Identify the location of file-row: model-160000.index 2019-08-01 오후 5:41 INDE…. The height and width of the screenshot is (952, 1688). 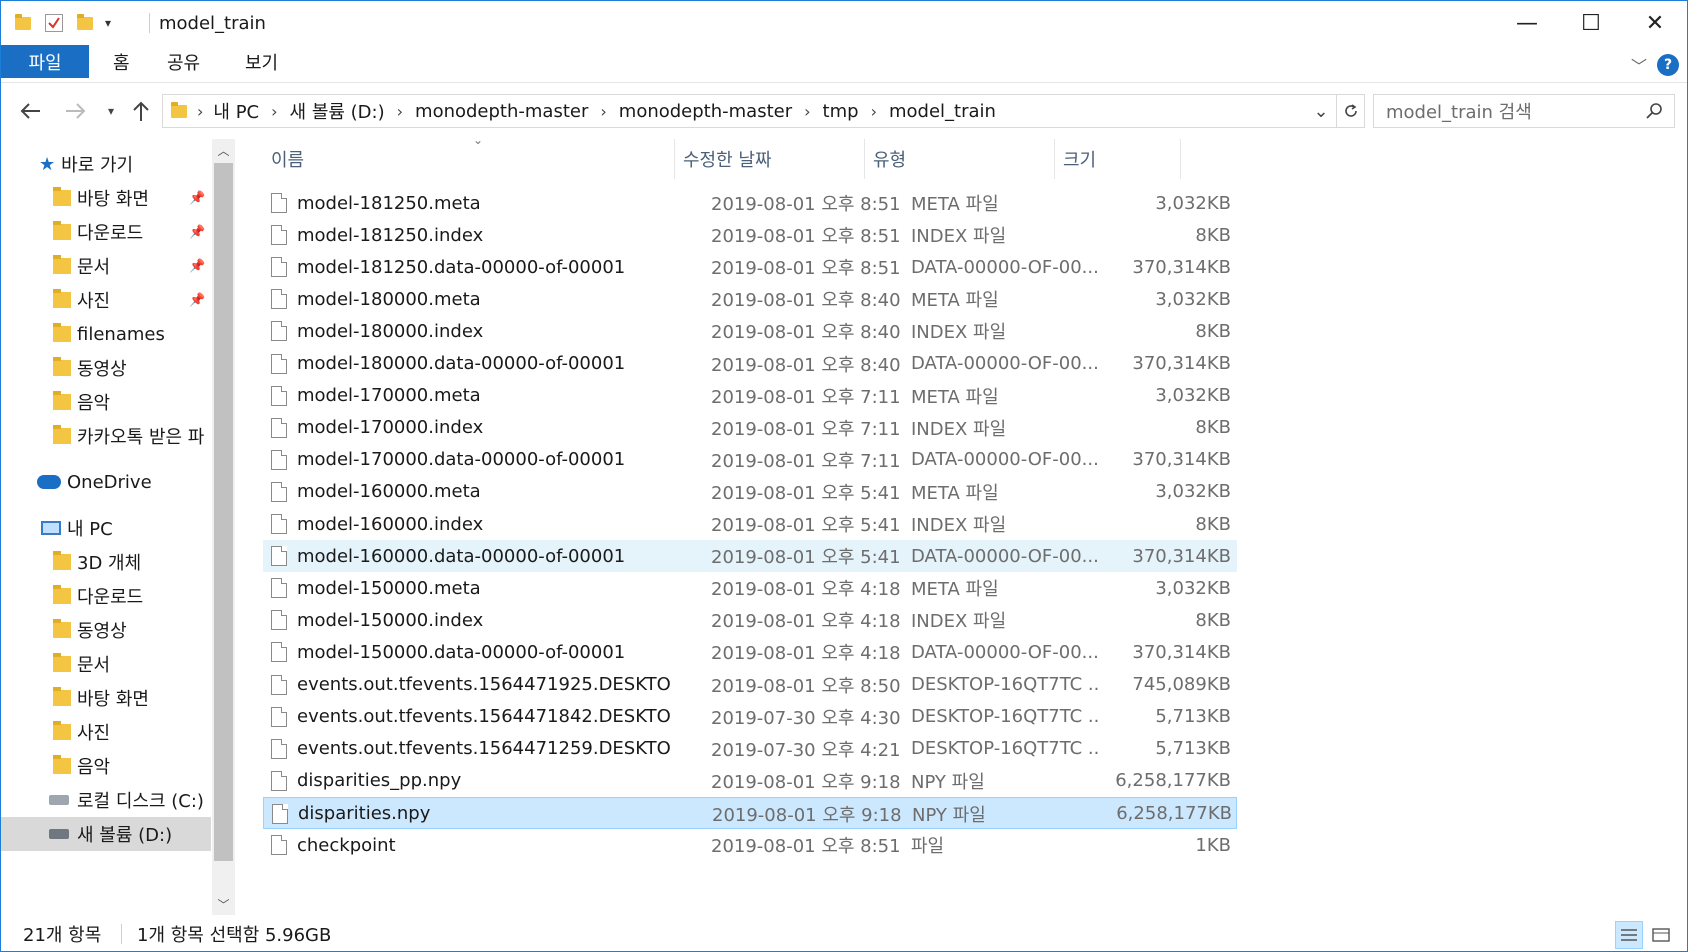
(750, 524).